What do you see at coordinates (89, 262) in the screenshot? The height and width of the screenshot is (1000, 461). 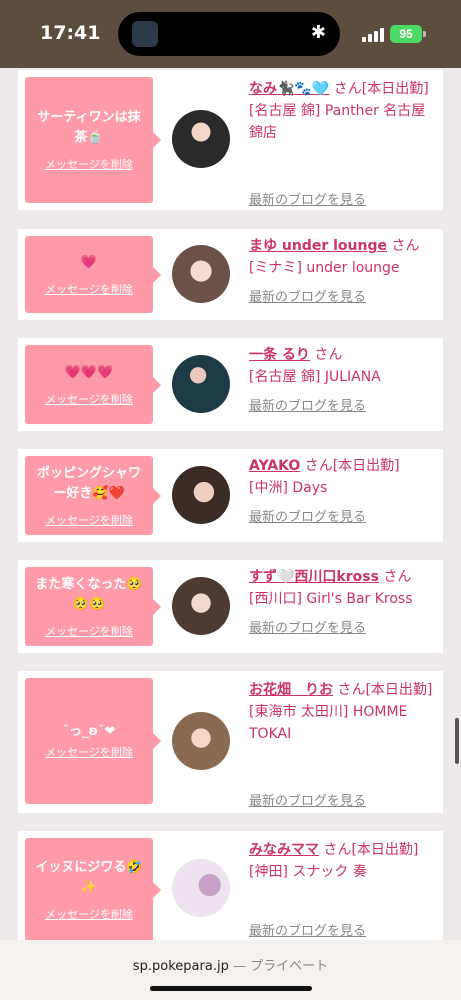 I see `message-text: 💗` at bounding box center [89, 262].